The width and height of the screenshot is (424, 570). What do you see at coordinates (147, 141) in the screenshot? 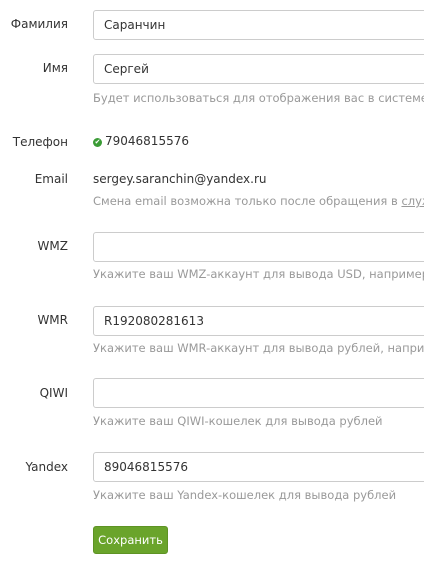
I see `phone-value: 79046815576` at bounding box center [147, 141].